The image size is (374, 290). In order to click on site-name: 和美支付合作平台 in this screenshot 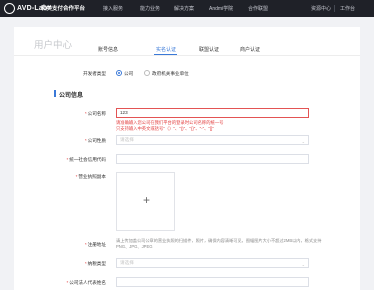, I will do `click(63, 9)`.